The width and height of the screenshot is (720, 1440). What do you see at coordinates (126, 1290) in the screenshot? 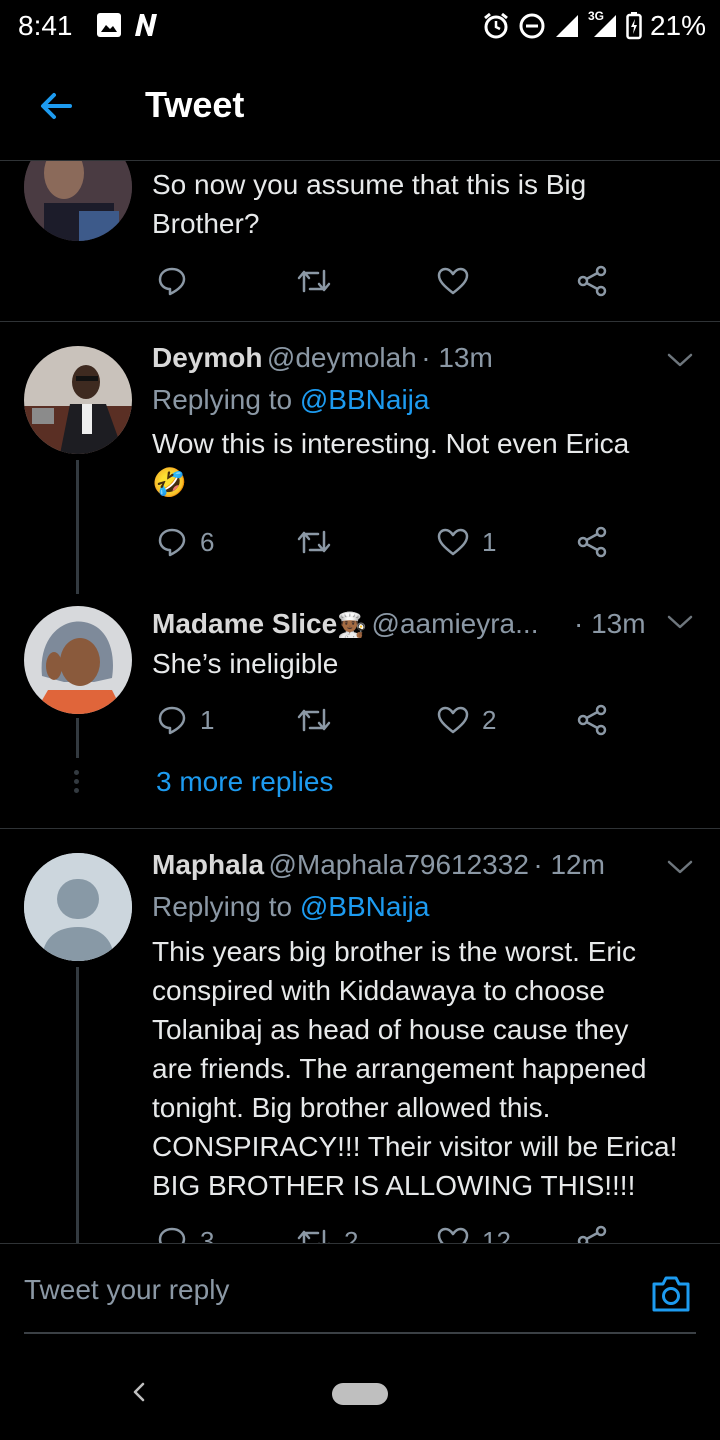
I see `reply-input: Tweet your reply` at bounding box center [126, 1290].